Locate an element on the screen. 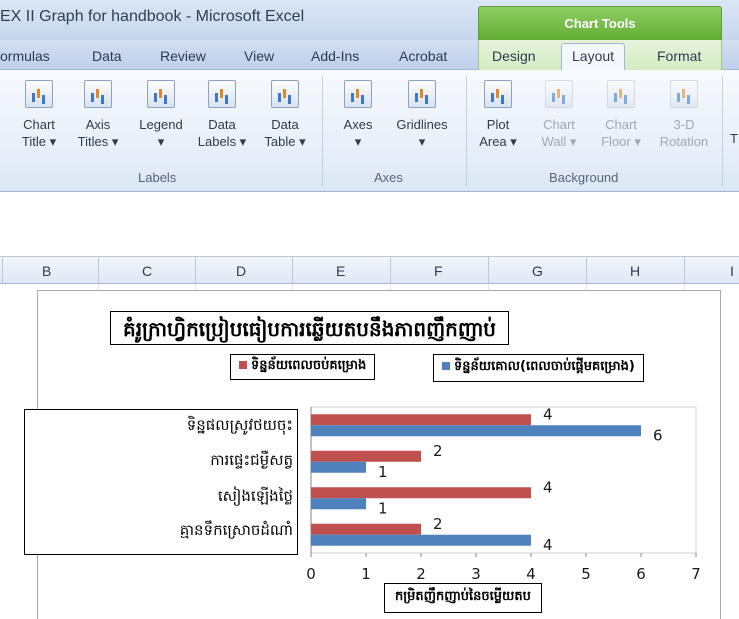  legend-entry-end: ទិន្នន័យពេលចប់គម្រោង is located at coordinates (303, 367).